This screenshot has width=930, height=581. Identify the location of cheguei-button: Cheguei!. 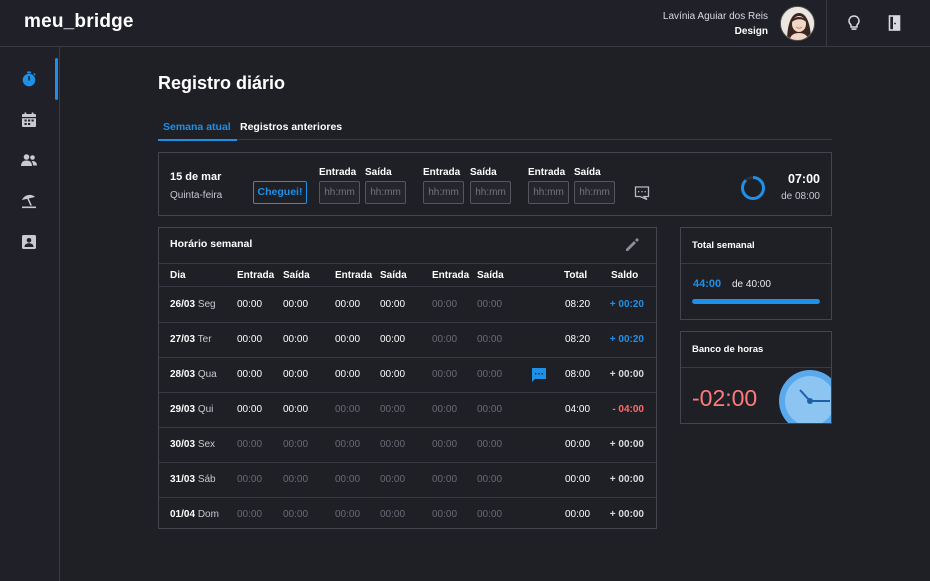
(280, 192).